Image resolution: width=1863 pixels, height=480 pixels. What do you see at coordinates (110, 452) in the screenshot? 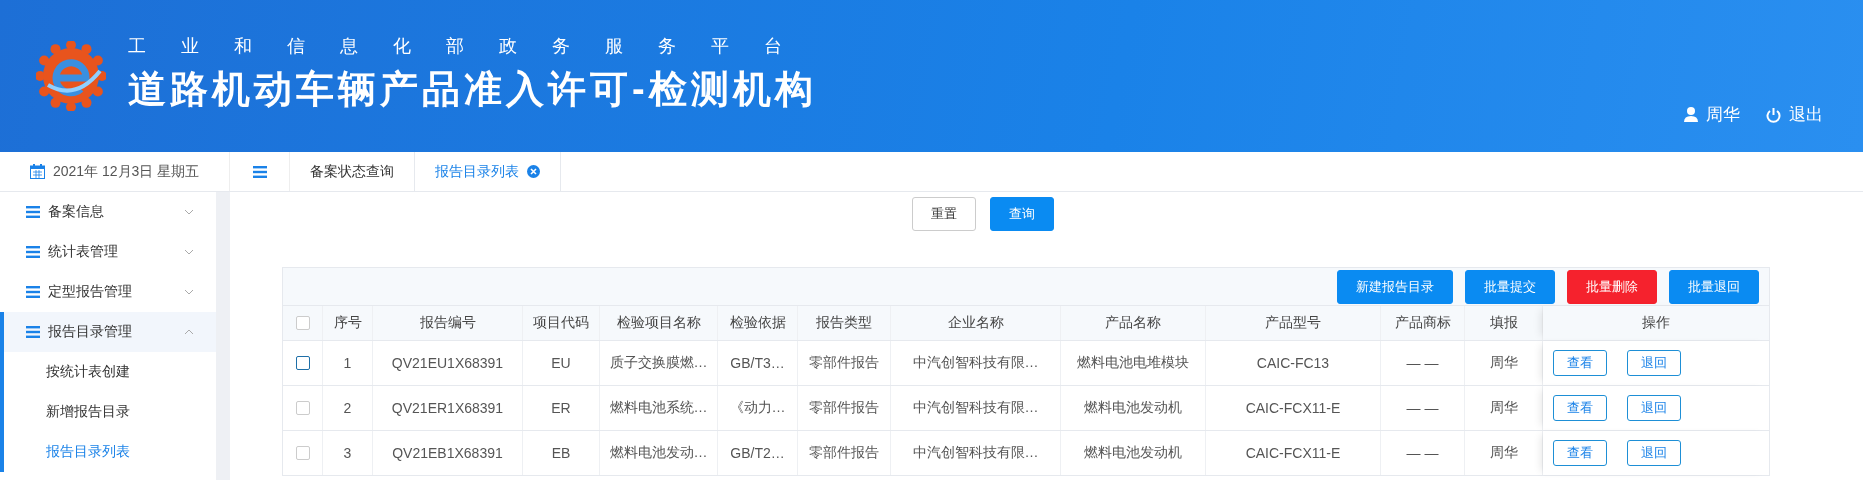
I see `sidebar-subitem: 报告目录列表` at bounding box center [110, 452].